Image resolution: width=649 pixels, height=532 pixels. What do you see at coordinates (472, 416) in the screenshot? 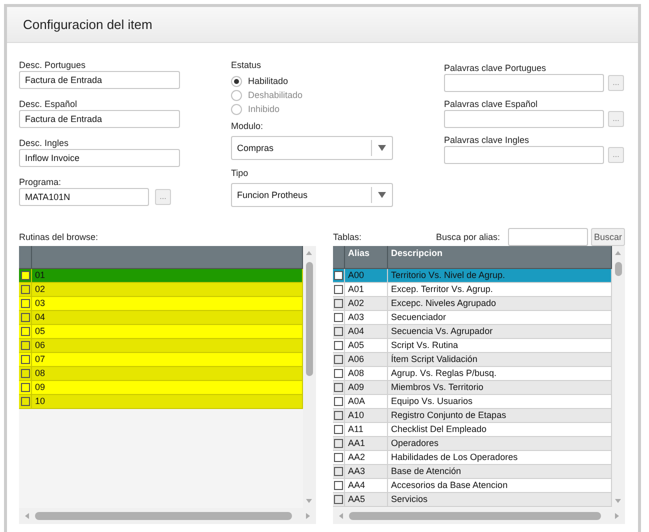
I see `table-row: A10 Registro Conjunto de Etapas` at bounding box center [472, 416].